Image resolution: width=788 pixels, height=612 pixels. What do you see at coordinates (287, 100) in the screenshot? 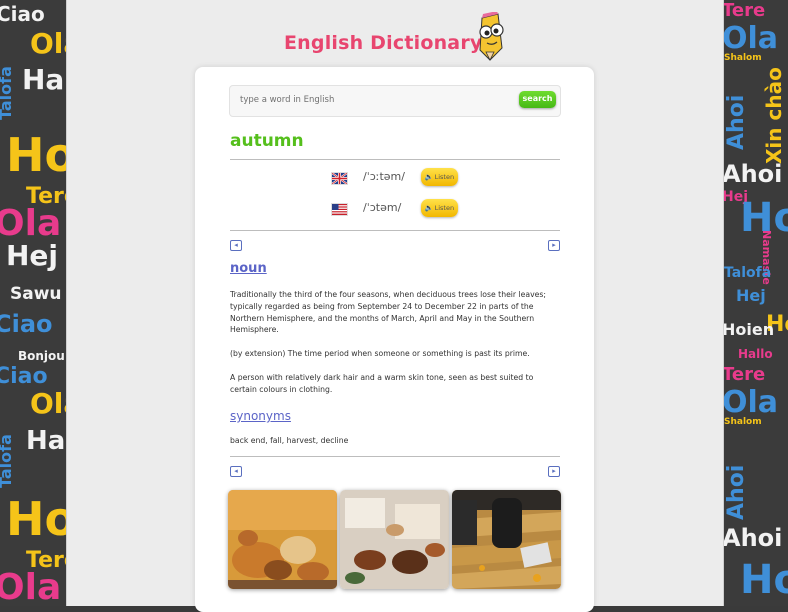
I see `search-input: type a word in English` at bounding box center [287, 100].